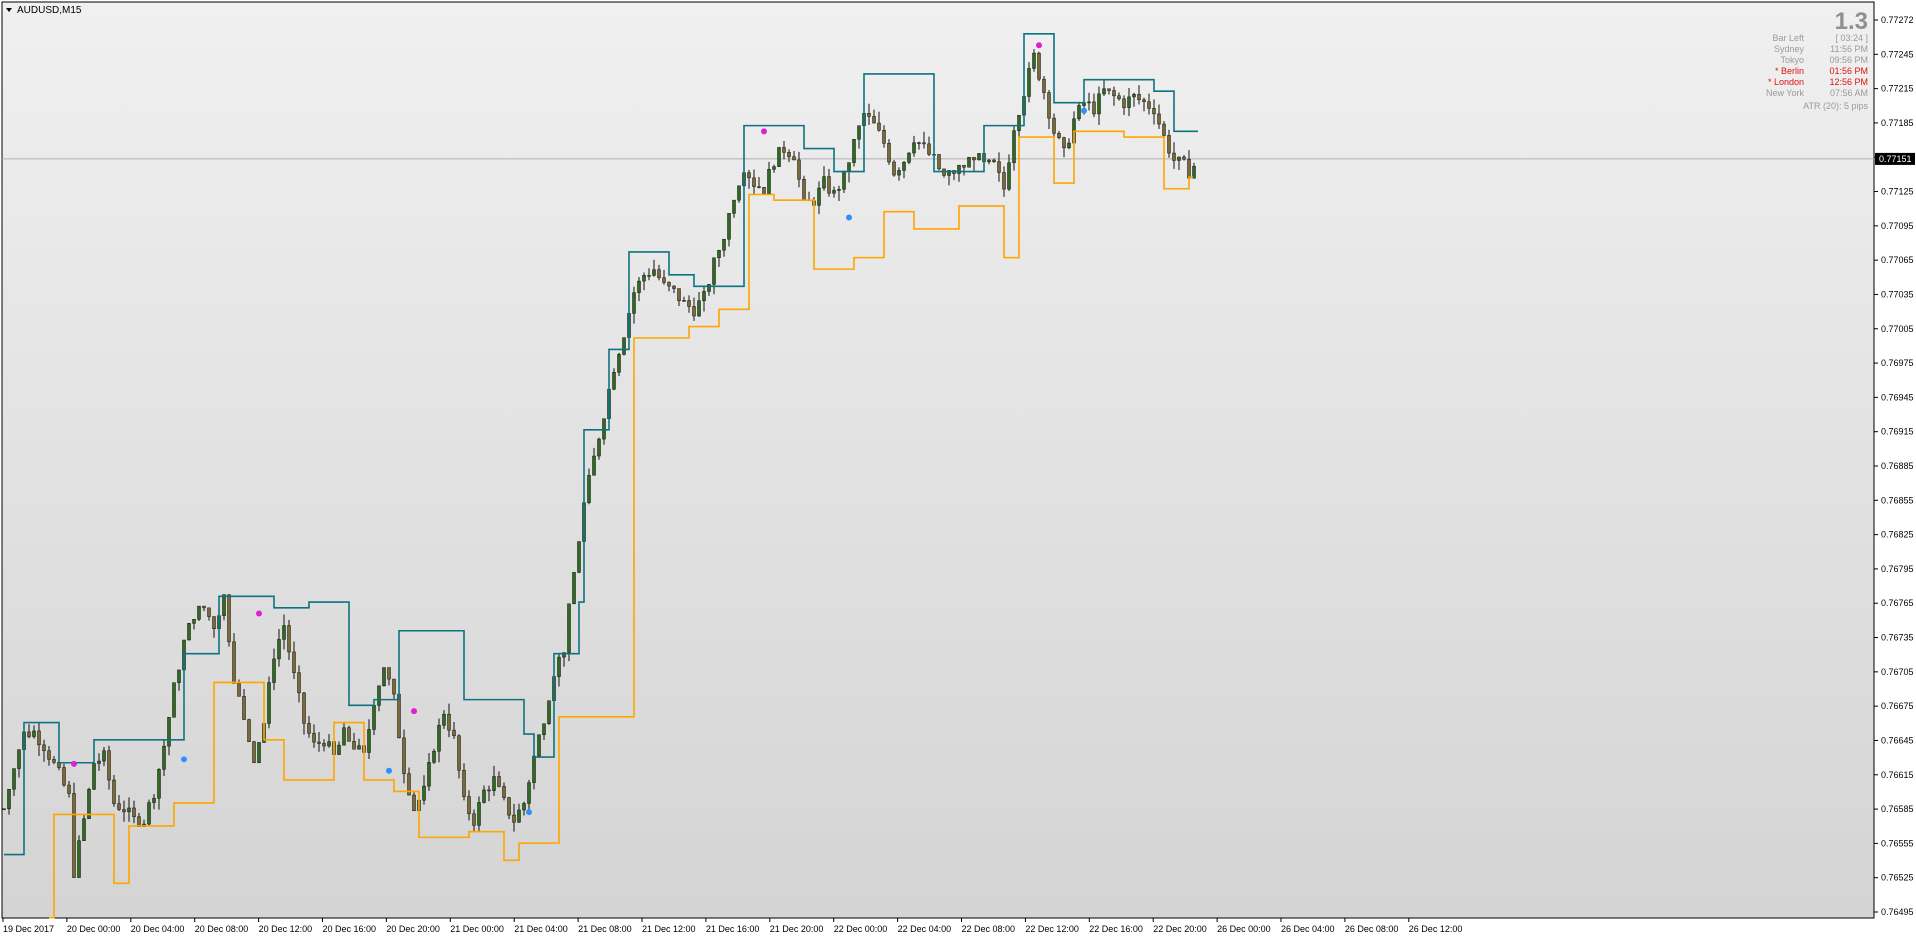 The height and width of the screenshot is (943, 1916). Describe the element at coordinates (1897, 466) in the screenshot. I see `y-tick-label: 0.76885` at that location.